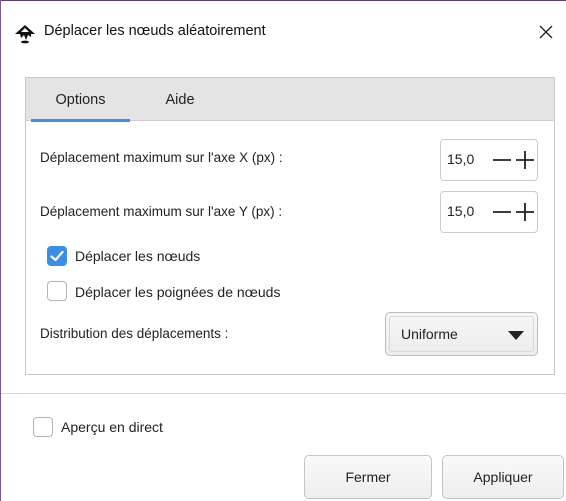 This screenshot has height=501, width=566. Describe the element at coordinates (503, 477) in the screenshot. I see `apply-button: Appliquer` at that location.